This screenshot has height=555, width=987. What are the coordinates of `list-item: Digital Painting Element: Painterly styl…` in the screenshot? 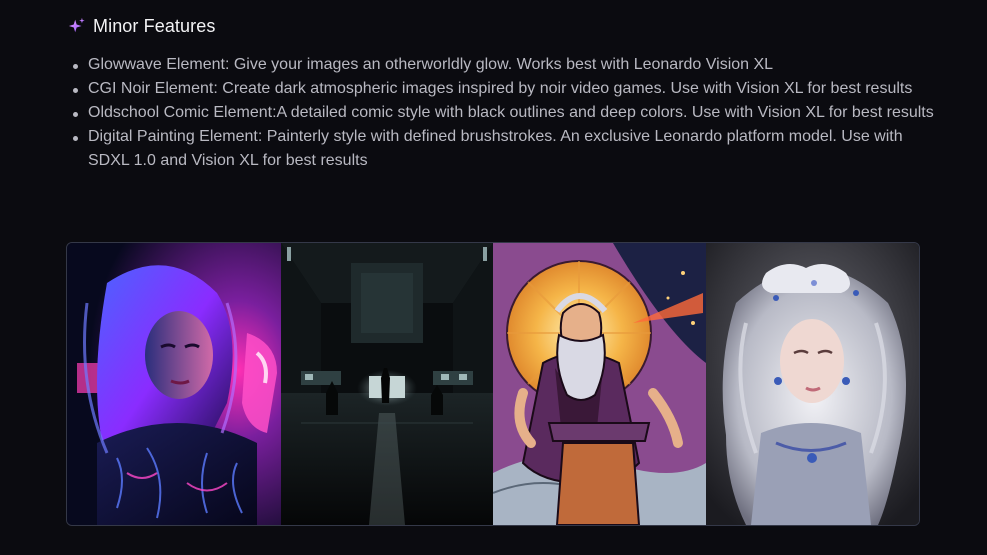 It's located at (510, 149).